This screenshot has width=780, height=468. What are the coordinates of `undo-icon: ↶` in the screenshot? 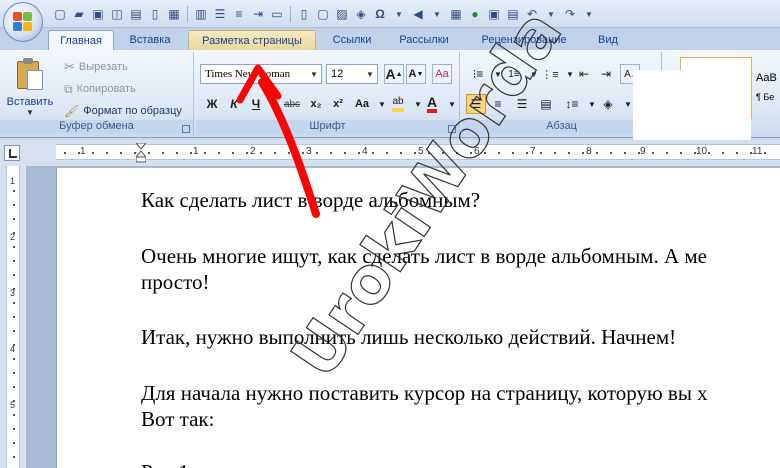 It's located at (532, 14).